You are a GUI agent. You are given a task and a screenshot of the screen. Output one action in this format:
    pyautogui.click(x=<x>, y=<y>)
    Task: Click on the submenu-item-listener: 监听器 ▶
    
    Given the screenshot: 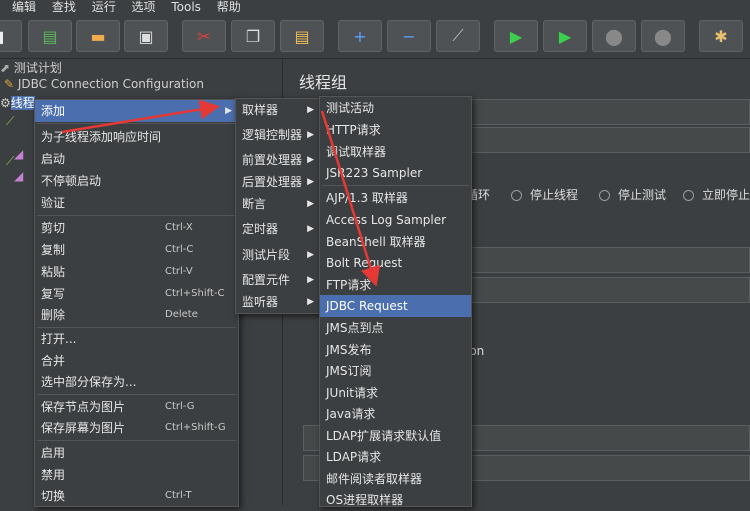 What is the action you would take?
    pyautogui.click(x=278, y=302)
    